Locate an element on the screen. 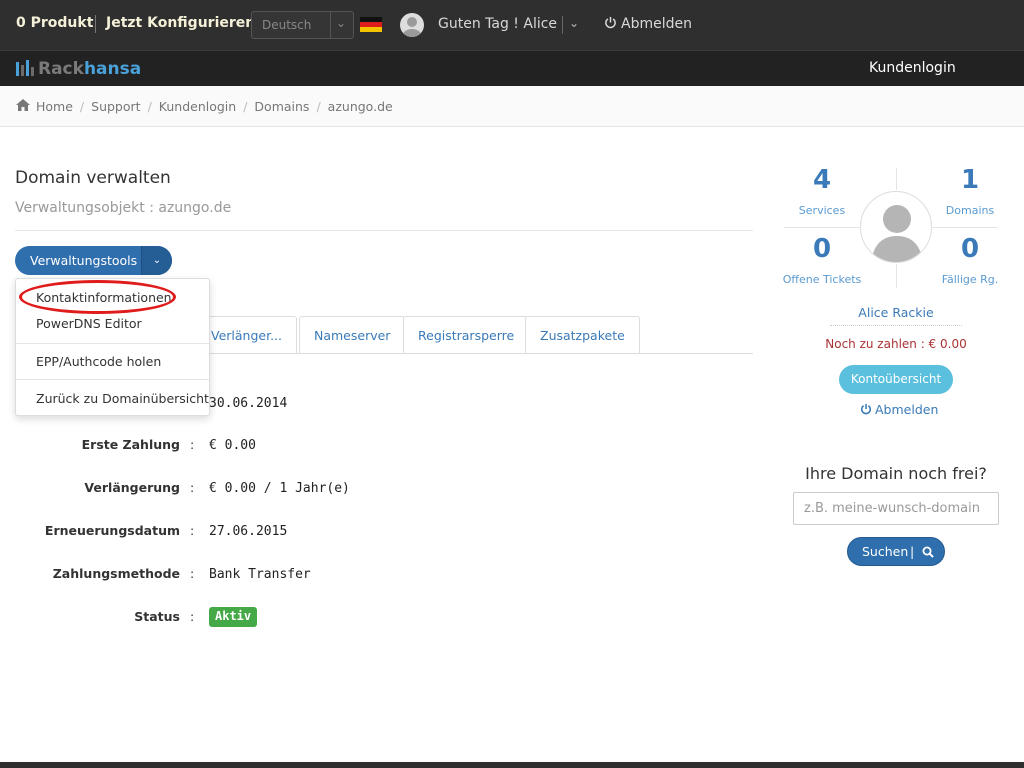 The image size is (1024, 768). invoices-count: 0 is located at coordinates (970, 249).